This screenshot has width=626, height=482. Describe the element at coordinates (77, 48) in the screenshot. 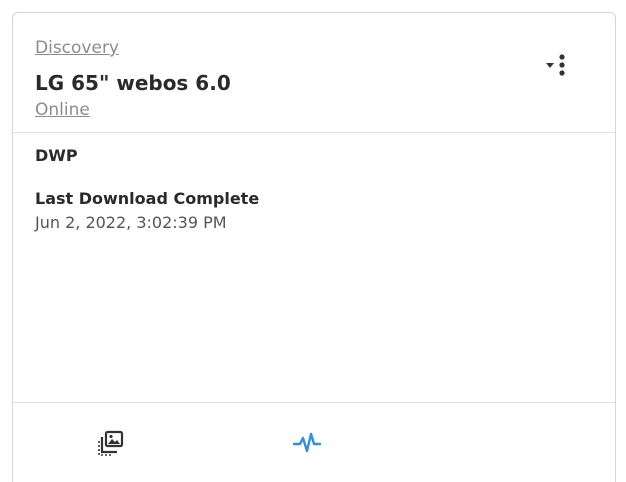

I see `breadcrumb-discovery: Discovery` at that location.